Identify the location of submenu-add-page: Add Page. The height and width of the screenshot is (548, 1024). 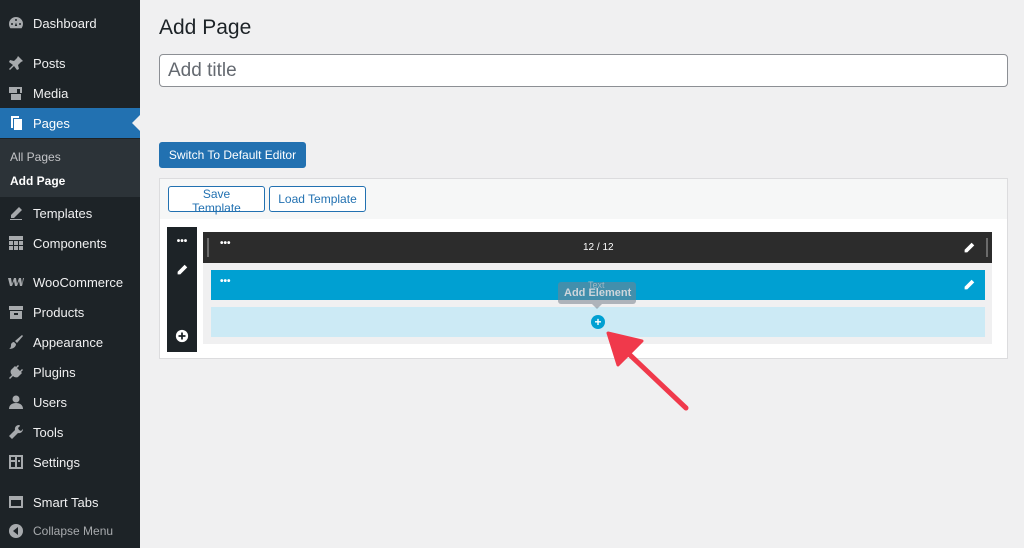
(37, 181).